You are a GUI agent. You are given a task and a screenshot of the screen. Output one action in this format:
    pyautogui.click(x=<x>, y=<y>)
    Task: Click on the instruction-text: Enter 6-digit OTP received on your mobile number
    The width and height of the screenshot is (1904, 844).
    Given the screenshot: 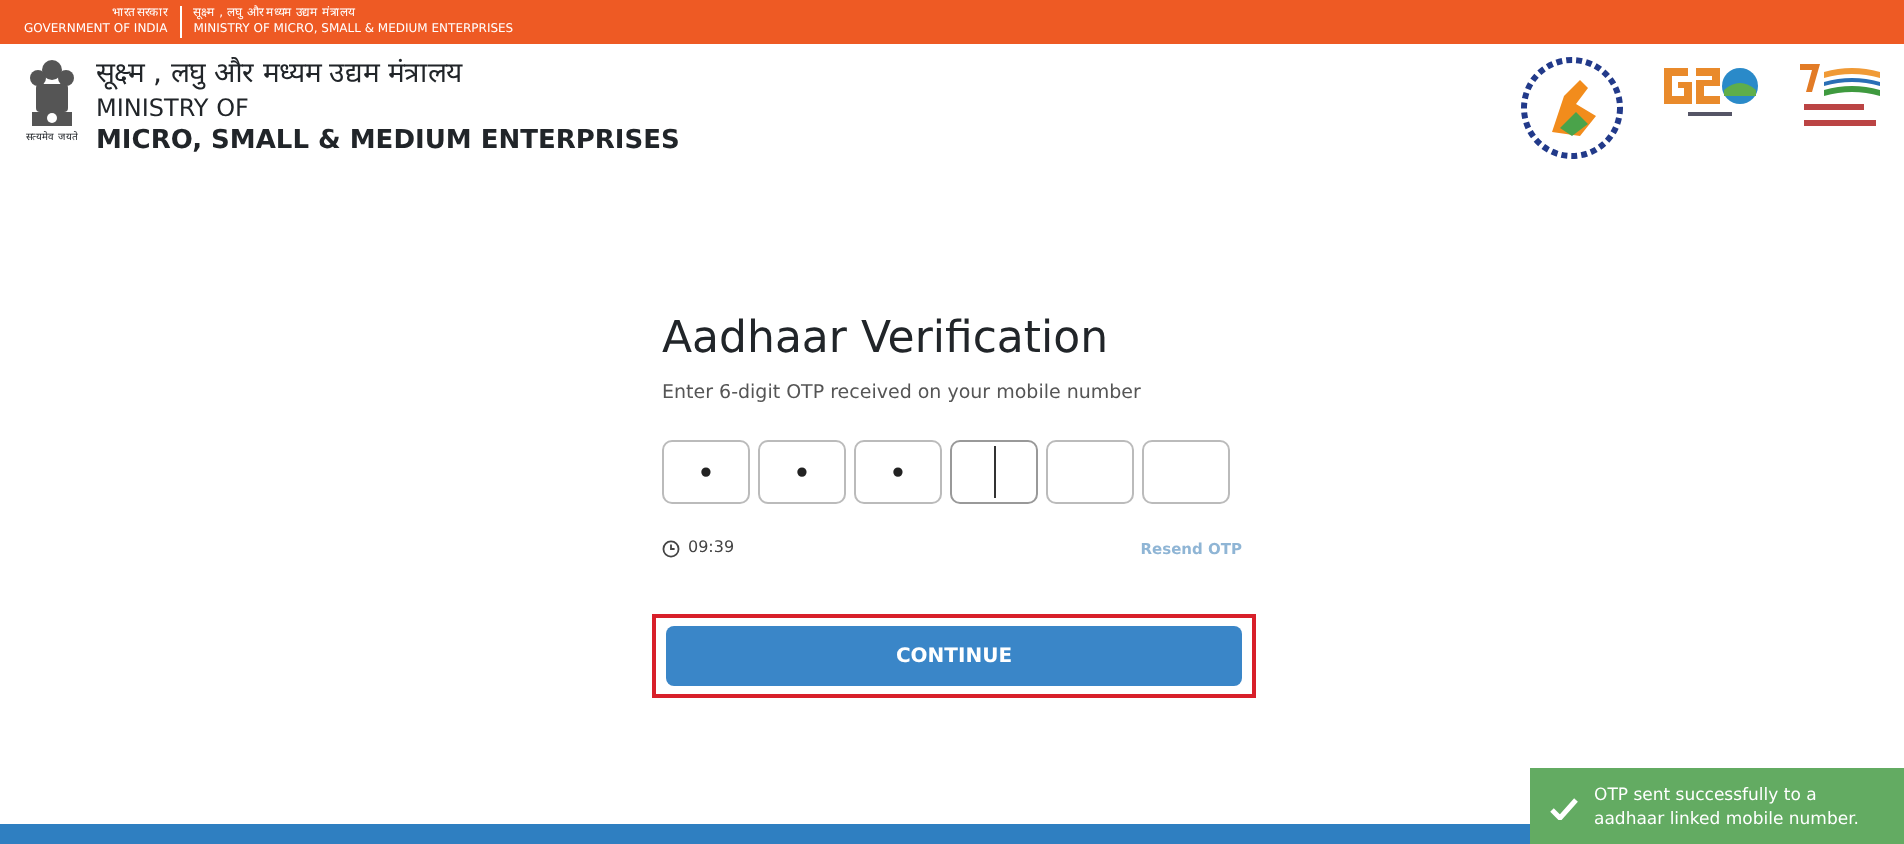 What is the action you would take?
    pyautogui.click(x=902, y=394)
    